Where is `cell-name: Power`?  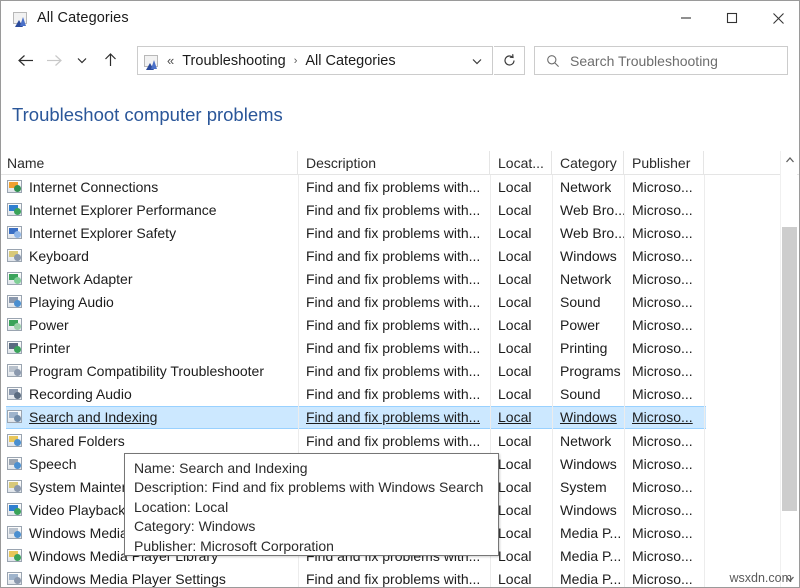 cell-name: Power is located at coordinates (149, 325).